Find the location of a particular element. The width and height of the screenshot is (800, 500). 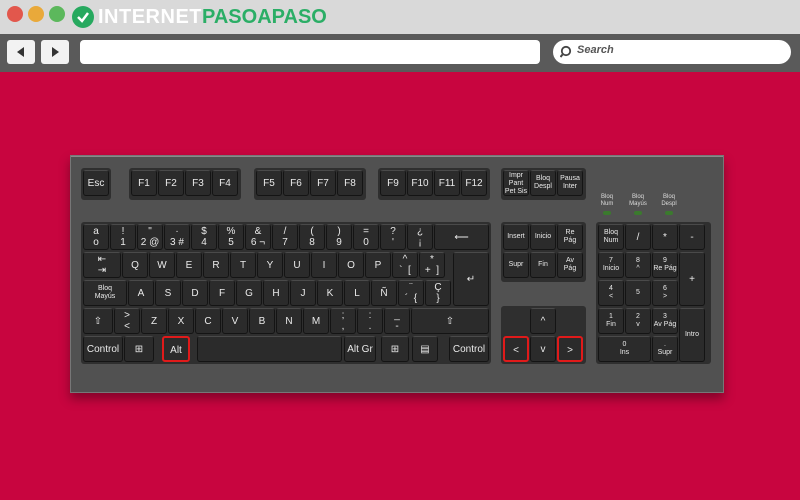

key-lshift: ⇧ is located at coordinates (98, 321).